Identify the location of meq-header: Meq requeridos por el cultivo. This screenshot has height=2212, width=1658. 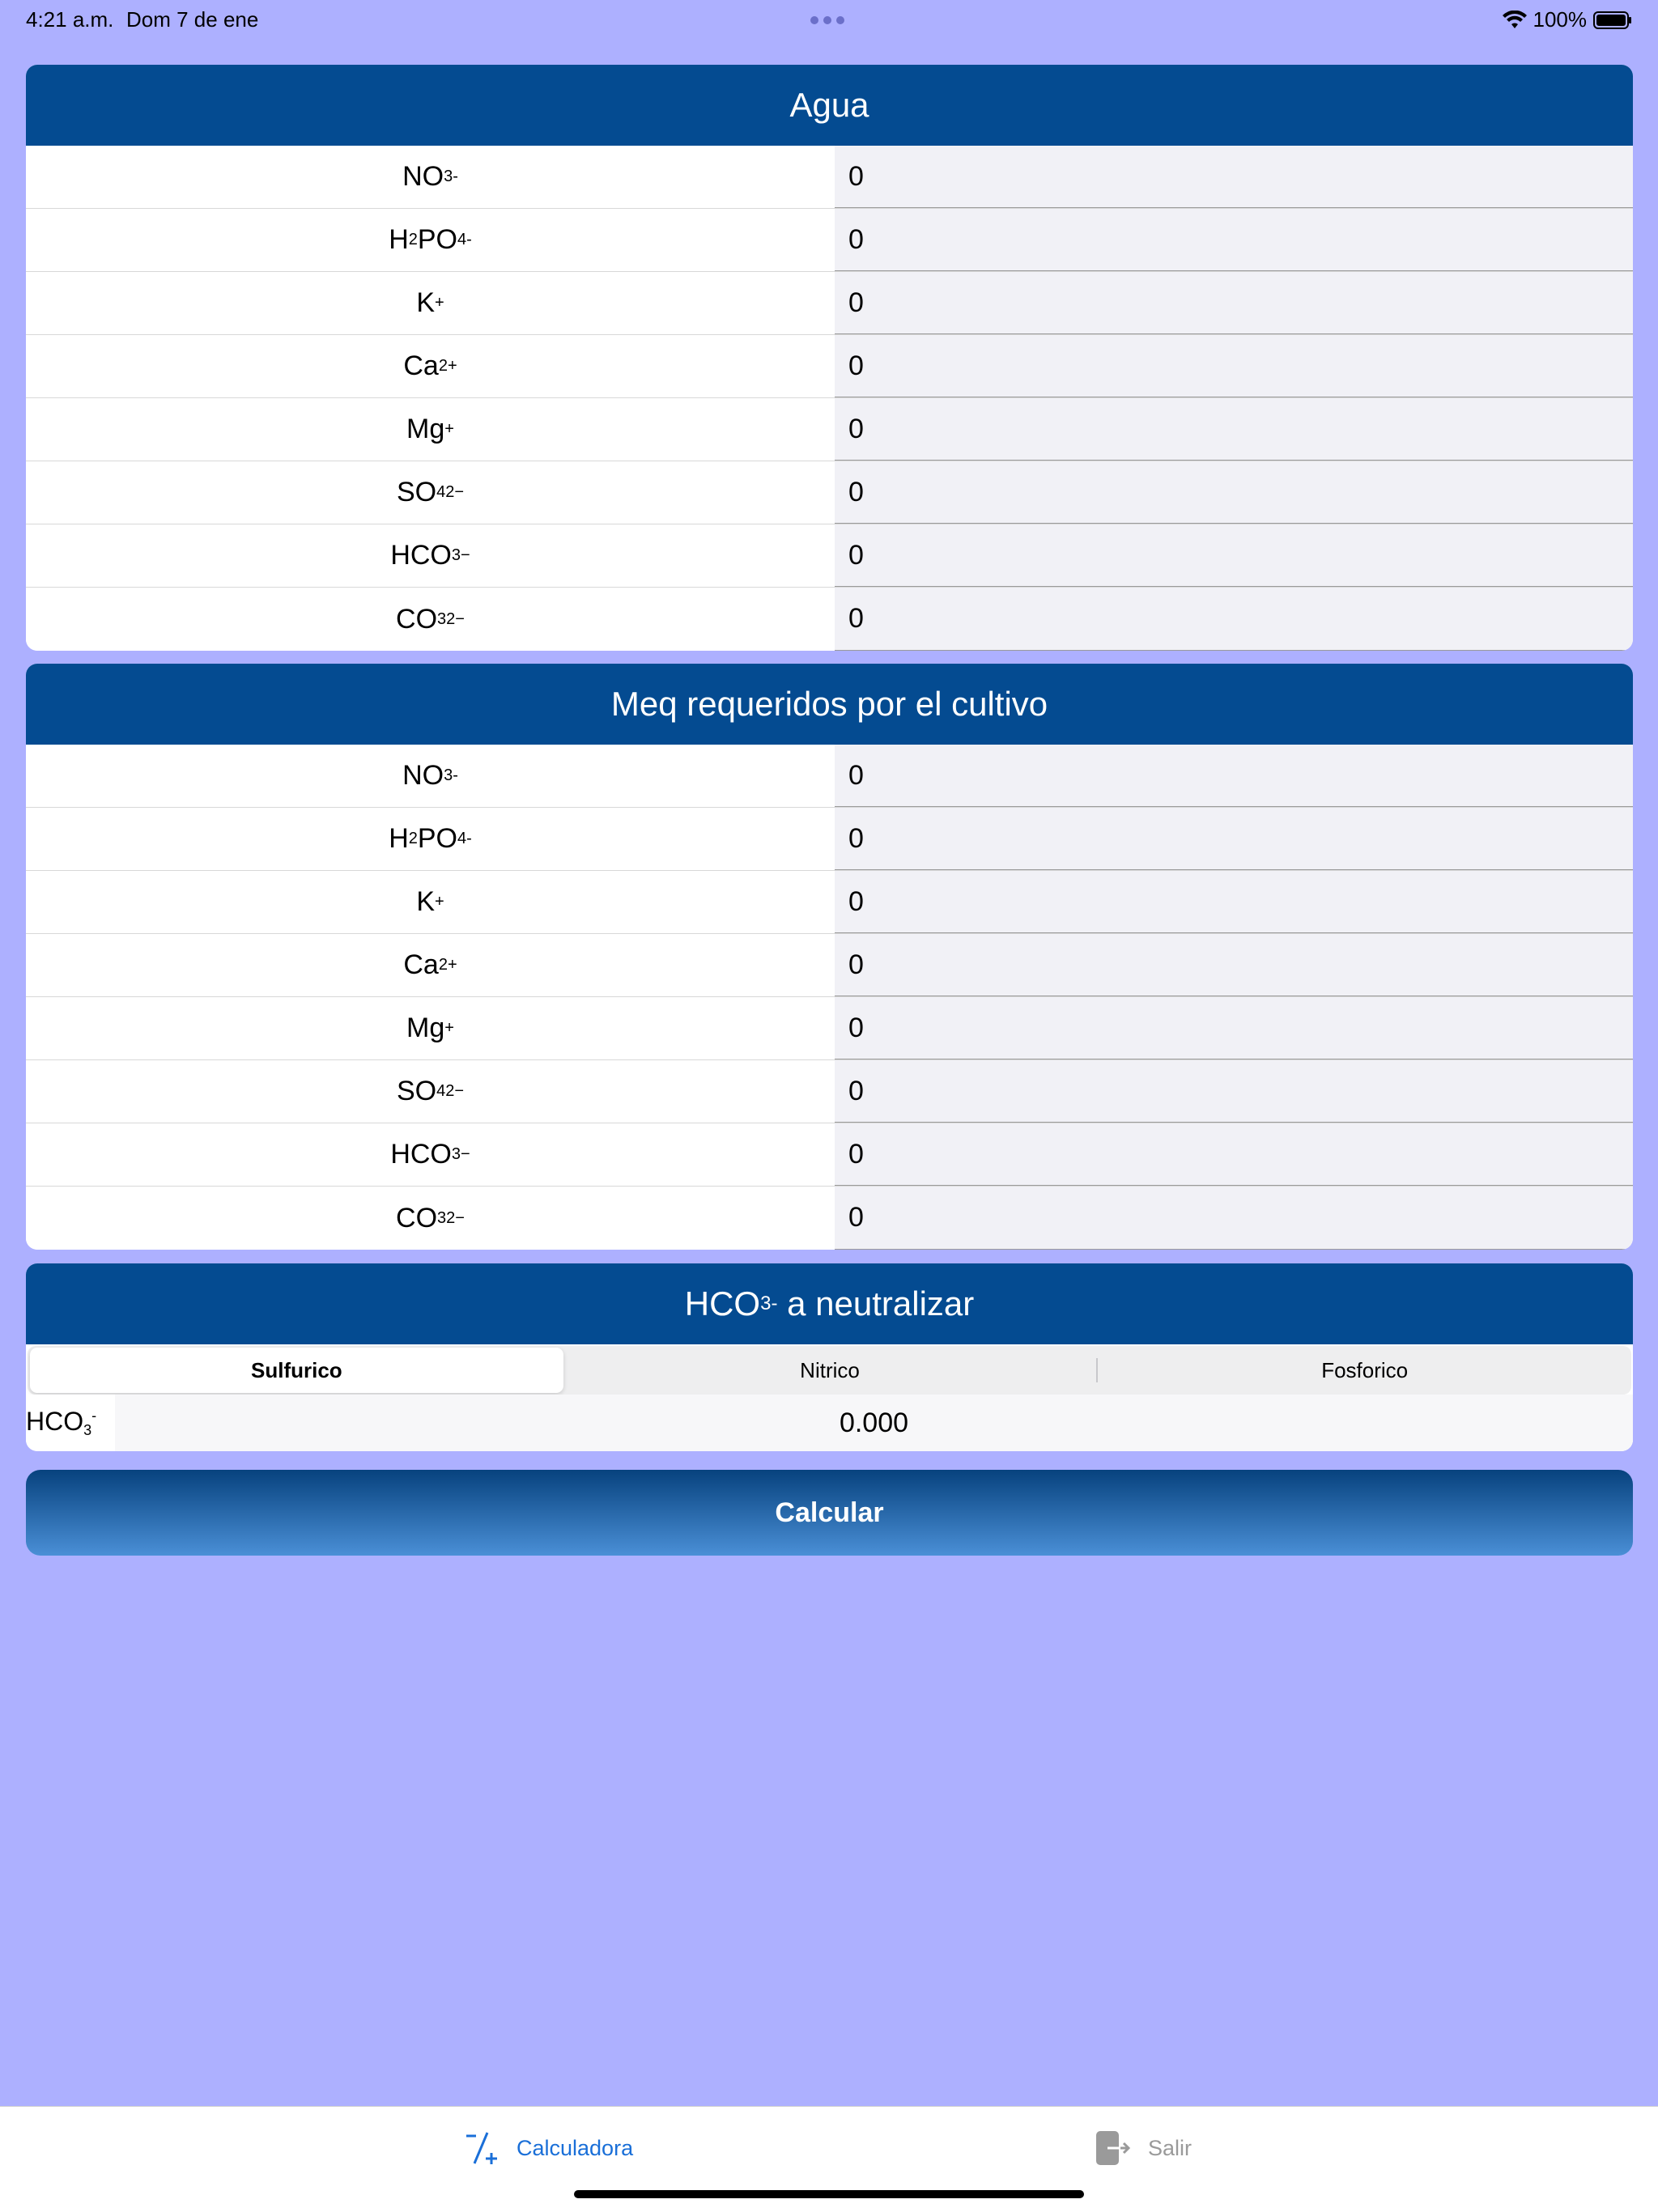
(829, 704).